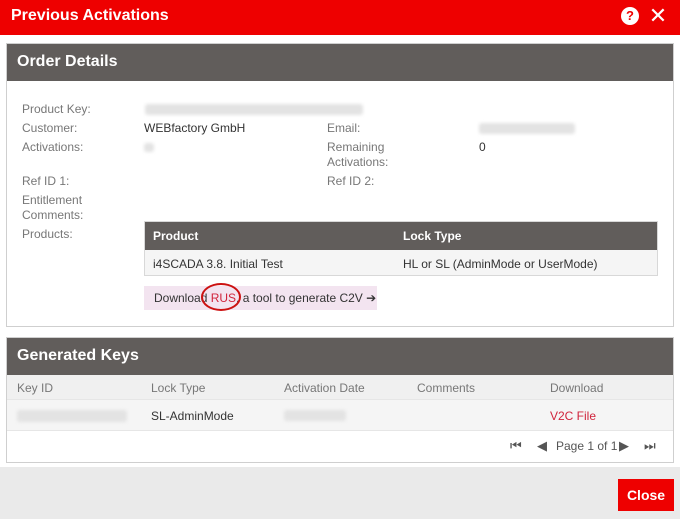 The height and width of the screenshot is (519, 680). I want to click on dialog-footer: Close, so click(340, 493).